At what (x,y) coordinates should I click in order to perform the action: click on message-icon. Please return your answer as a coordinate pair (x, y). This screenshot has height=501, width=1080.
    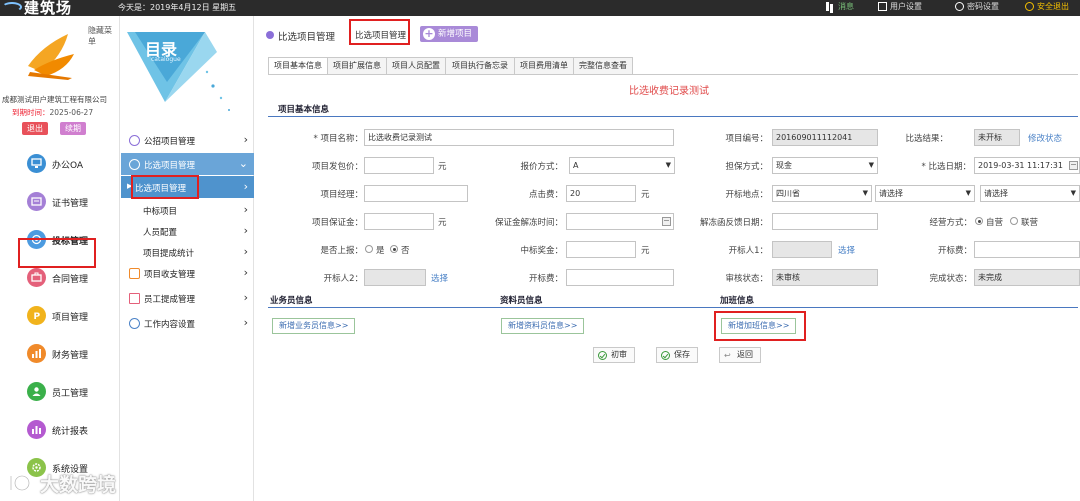
    Looking at the image, I should click on (827, 6).